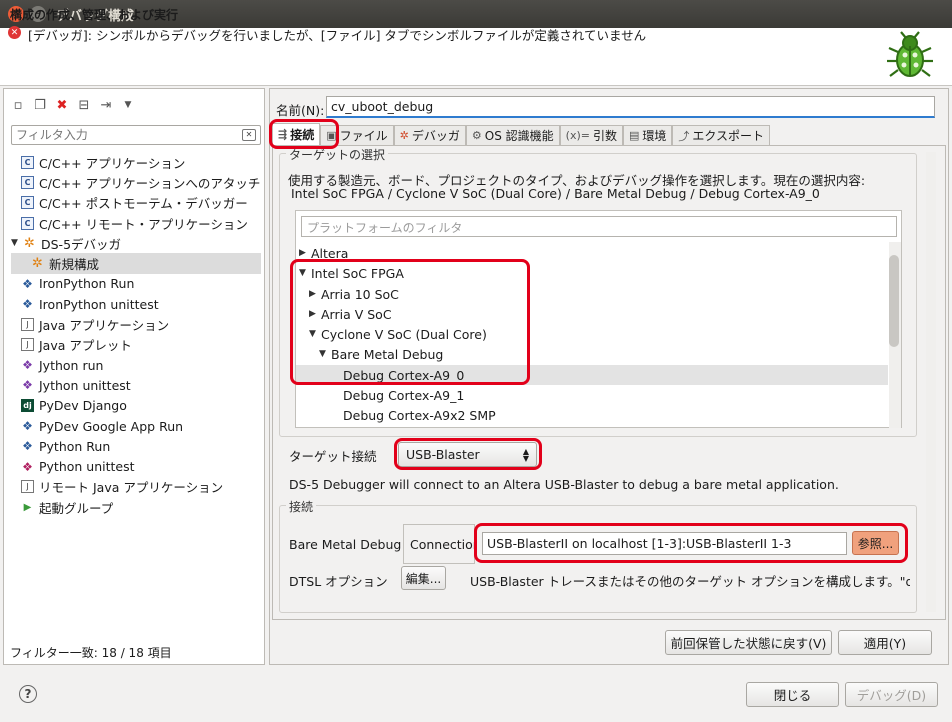 The height and width of the screenshot is (722, 952). Describe the element at coordinates (62, 105) in the screenshot. I see `delete-icon: ✖` at that location.